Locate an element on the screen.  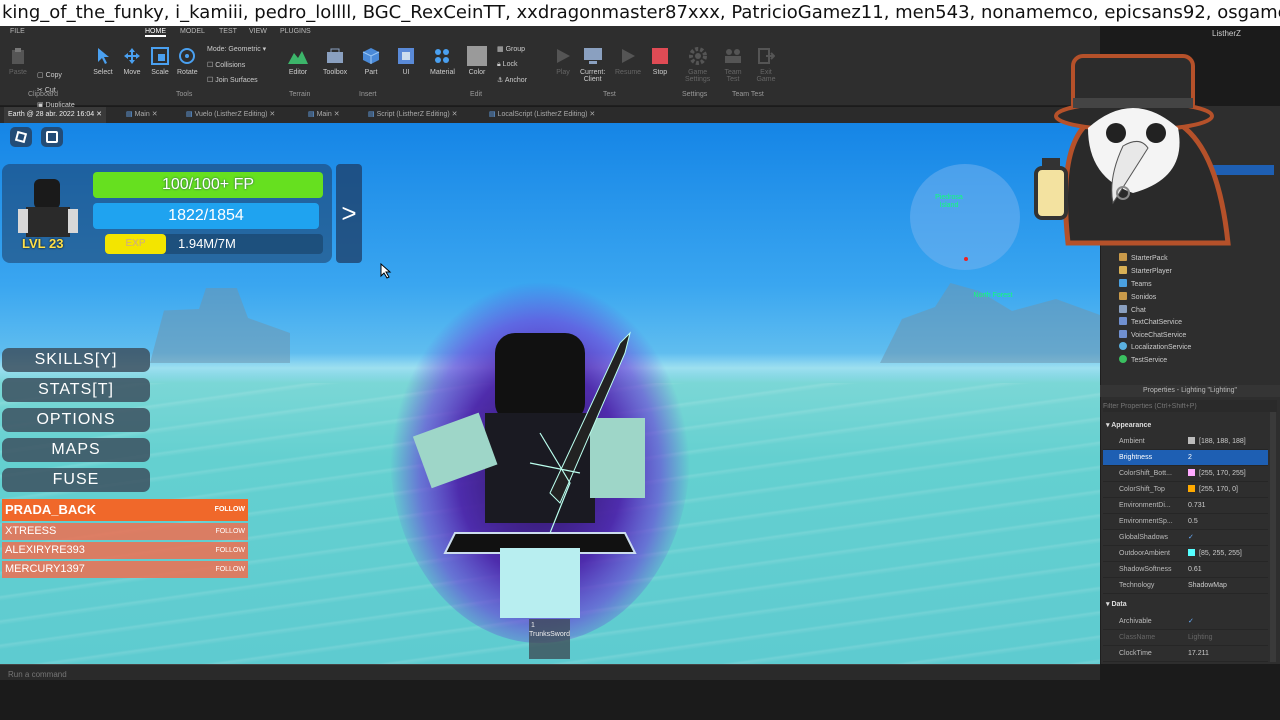
part-label: Part is located at coordinates (371, 72).